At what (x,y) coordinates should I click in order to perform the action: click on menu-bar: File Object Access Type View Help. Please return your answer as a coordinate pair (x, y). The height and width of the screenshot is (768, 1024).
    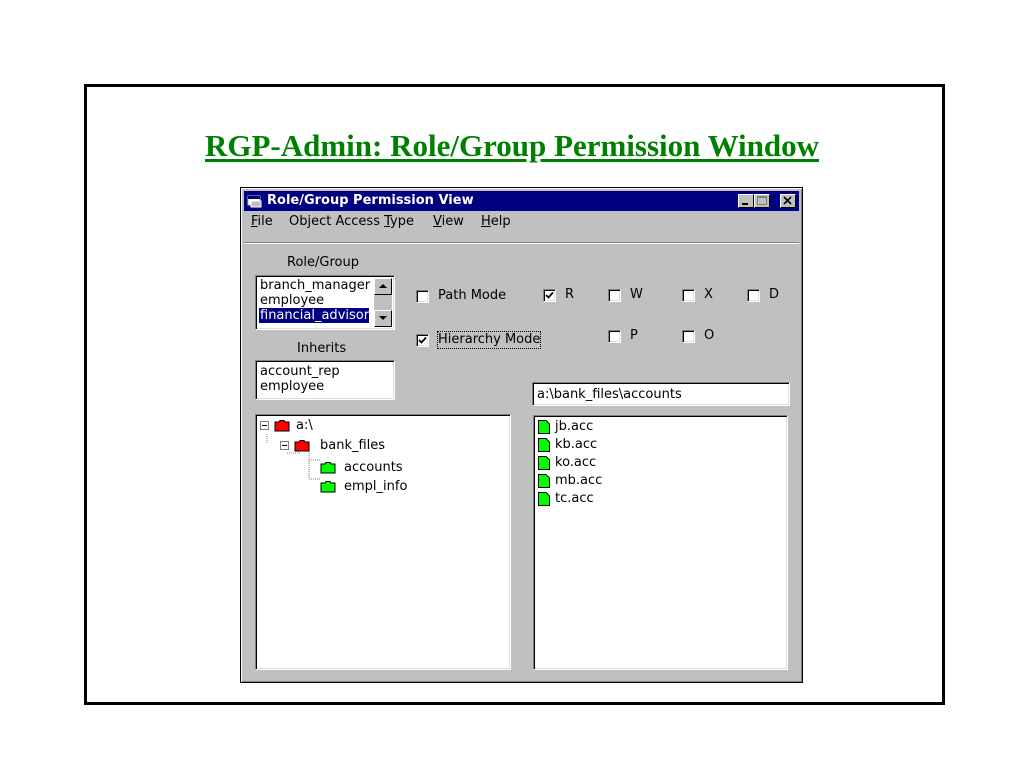
    Looking at the image, I should click on (521, 221).